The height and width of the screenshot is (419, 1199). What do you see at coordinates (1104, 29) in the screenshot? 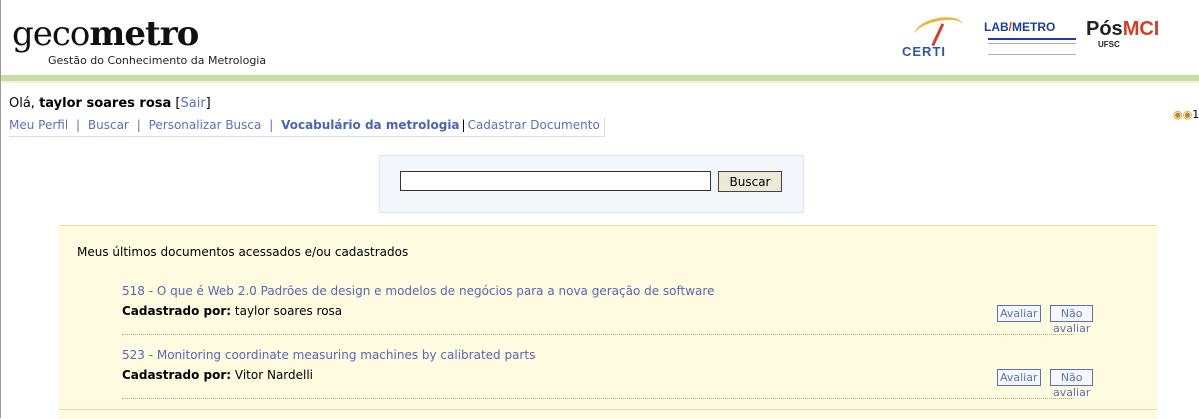
I see `posmci-pos-text: Pós` at bounding box center [1104, 29].